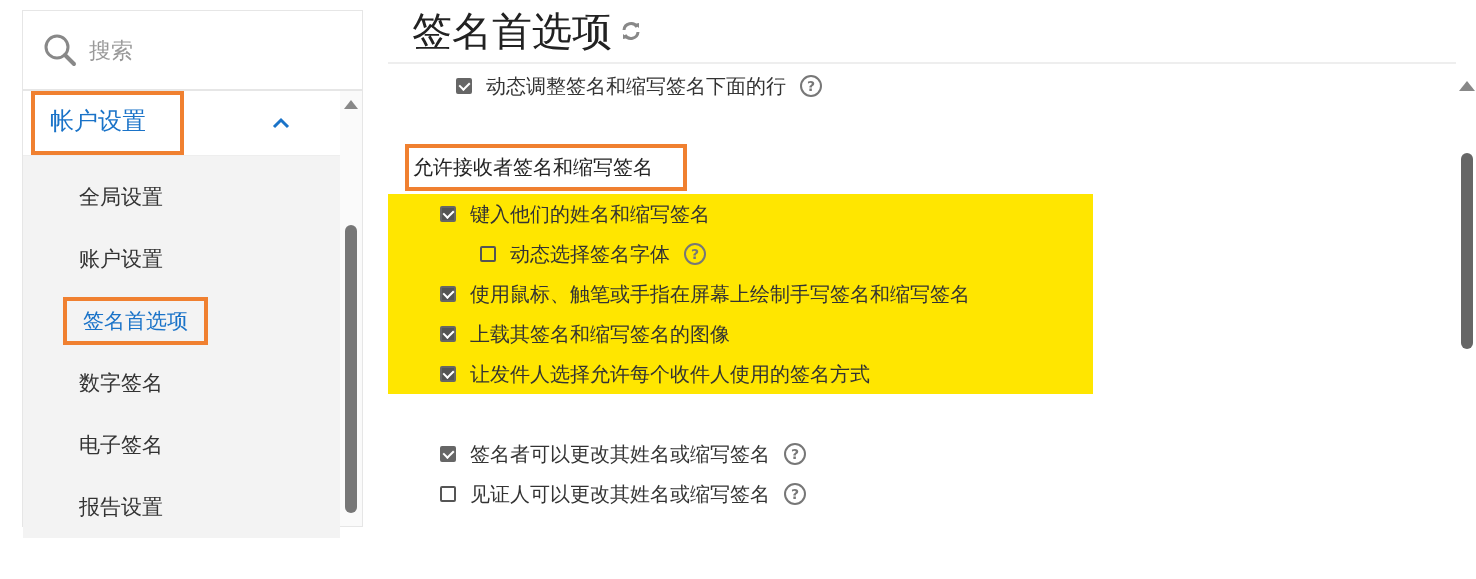 The height and width of the screenshot is (579, 1476). Describe the element at coordinates (720, 294) in the screenshot. I see `option-label: 使用鼠标、触笔或手指在屏幕上绘制手写签名和缩写签名` at that location.